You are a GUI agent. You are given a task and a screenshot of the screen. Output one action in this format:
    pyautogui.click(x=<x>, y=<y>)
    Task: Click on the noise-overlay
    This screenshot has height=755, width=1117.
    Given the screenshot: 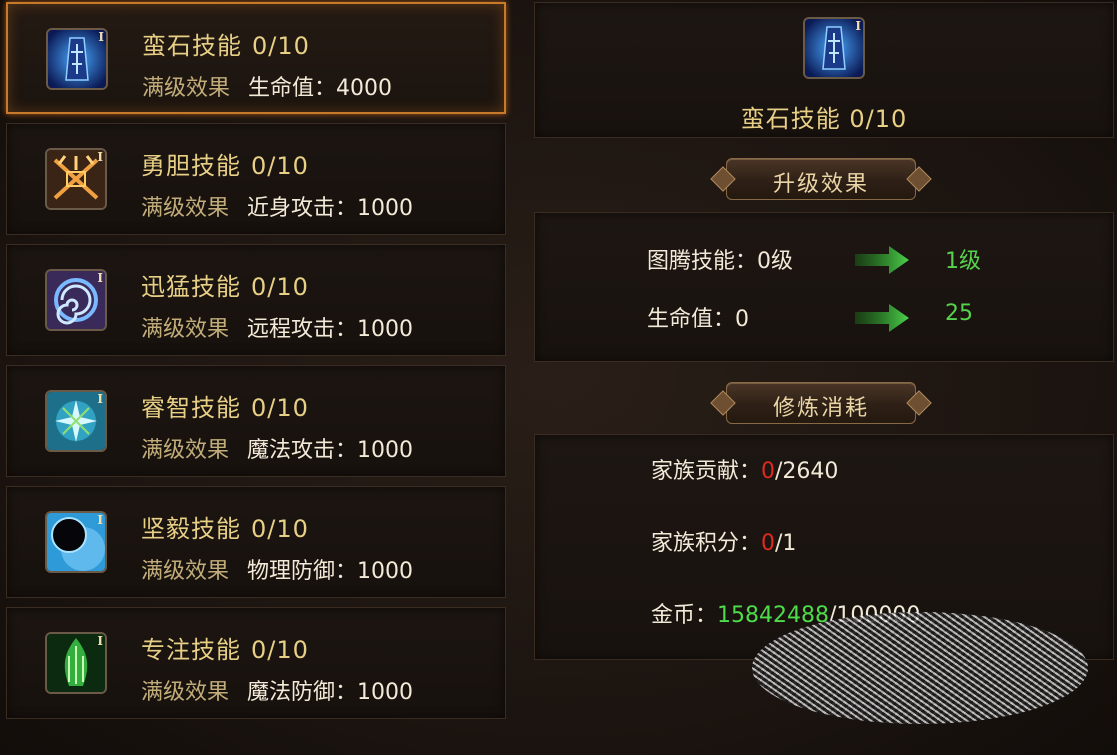 What is the action you would take?
    pyautogui.click(x=920, y=668)
    